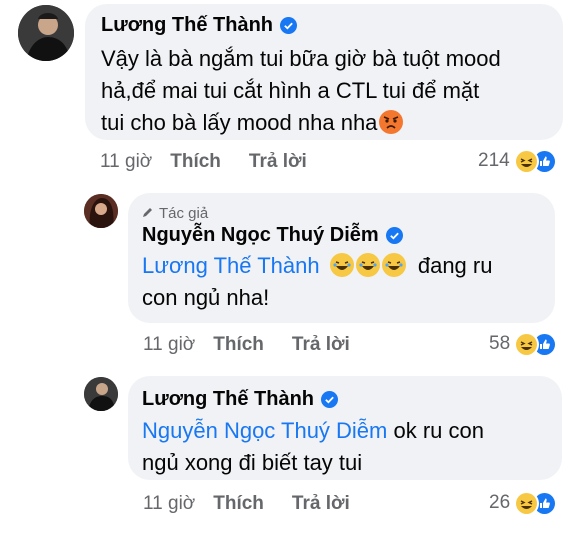  I want to click on angry-face-icon, so click(391, 122).